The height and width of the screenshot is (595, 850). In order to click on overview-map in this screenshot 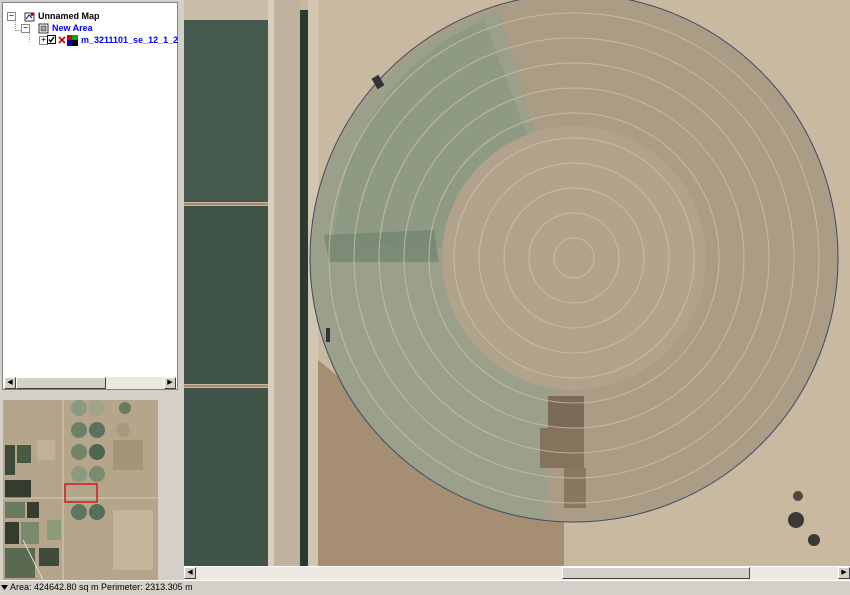, I will do `click(80, 490)`.